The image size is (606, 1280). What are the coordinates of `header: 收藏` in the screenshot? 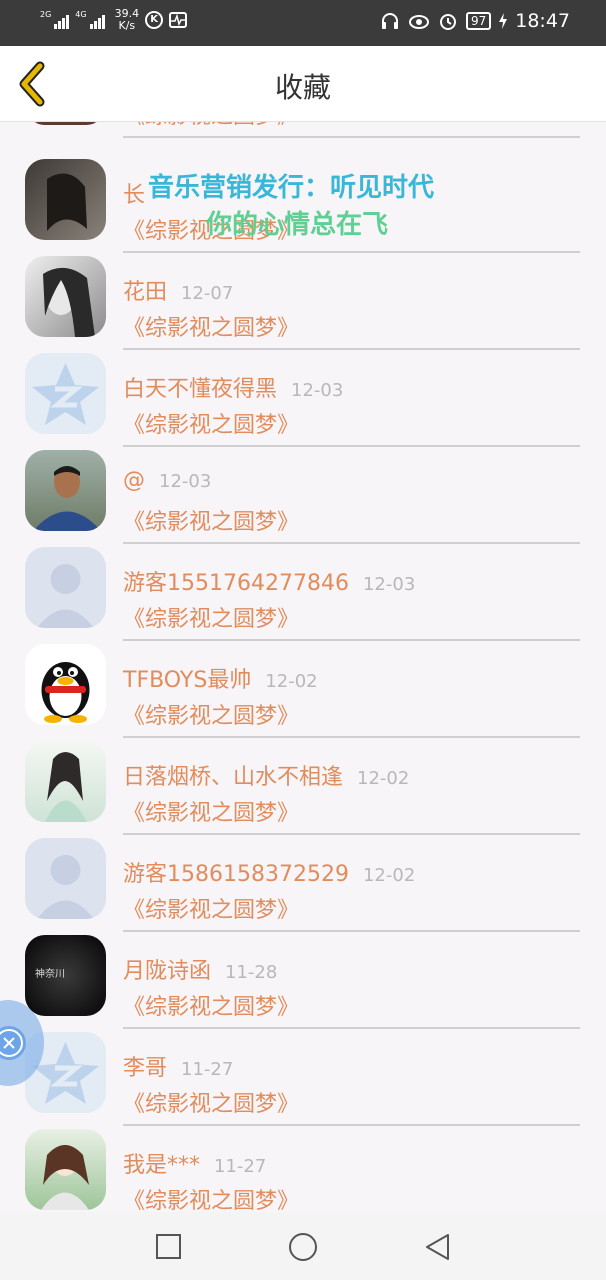 It's located at (303, 84).